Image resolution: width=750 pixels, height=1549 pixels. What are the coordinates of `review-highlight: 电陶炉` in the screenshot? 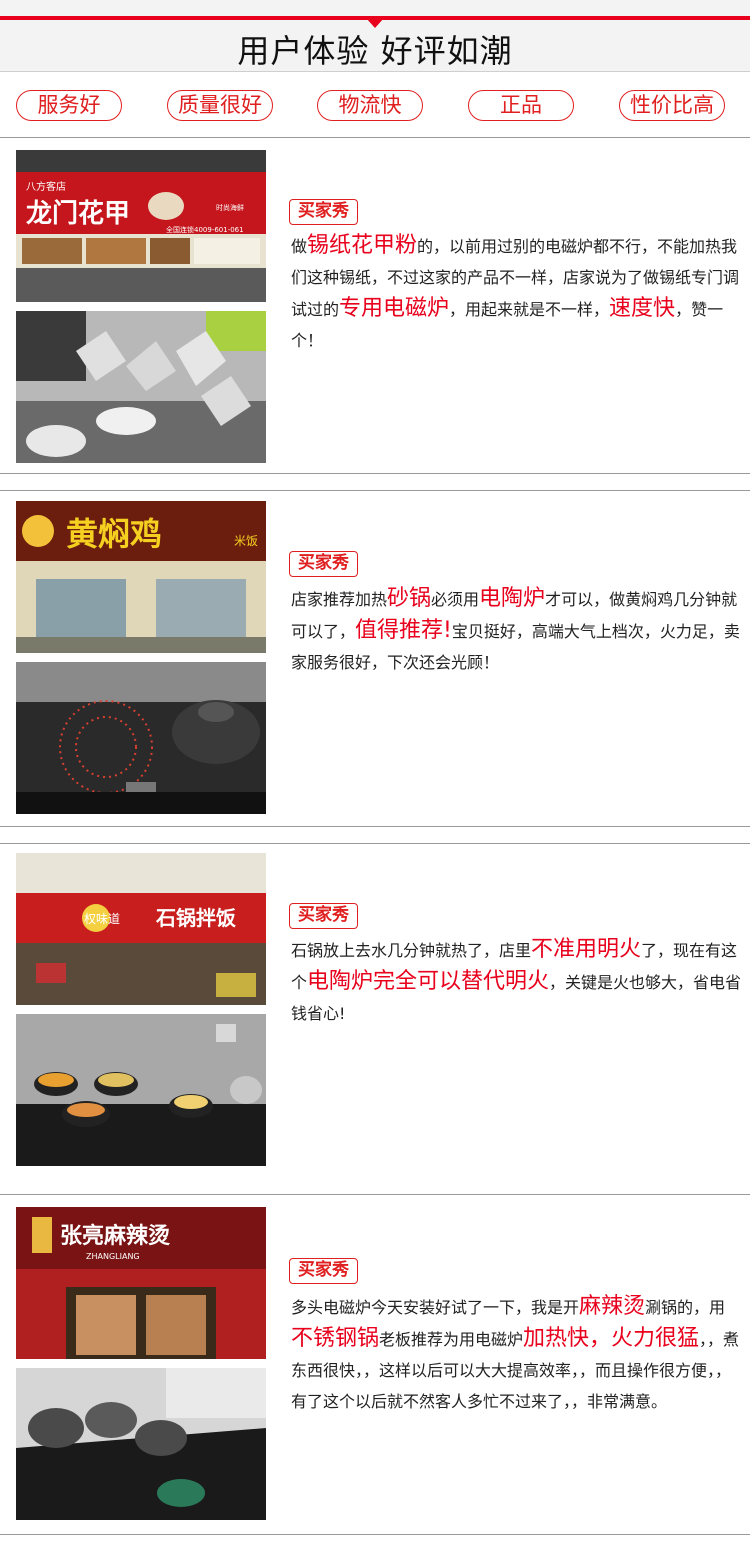 It's located at (512, 598).